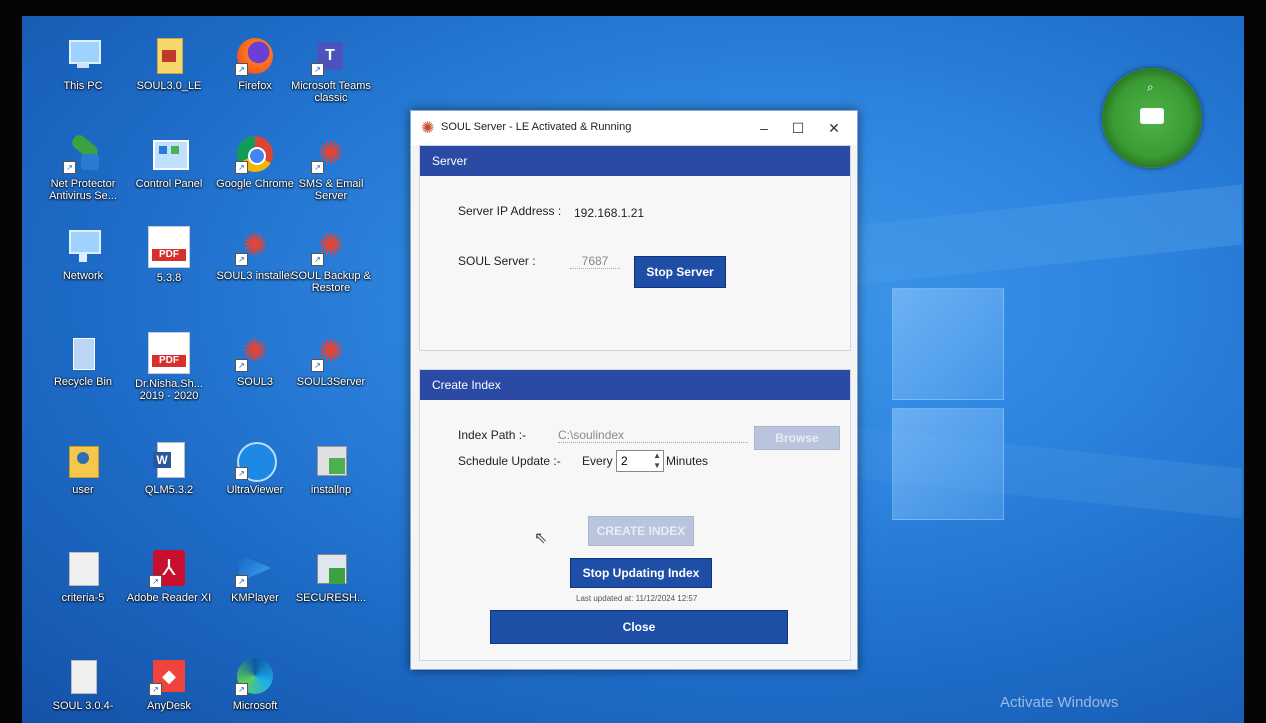  What do you see at coordinates (597, 461) in the screenshot?
I see `every-label: Every` at bounding box center [597, 461].